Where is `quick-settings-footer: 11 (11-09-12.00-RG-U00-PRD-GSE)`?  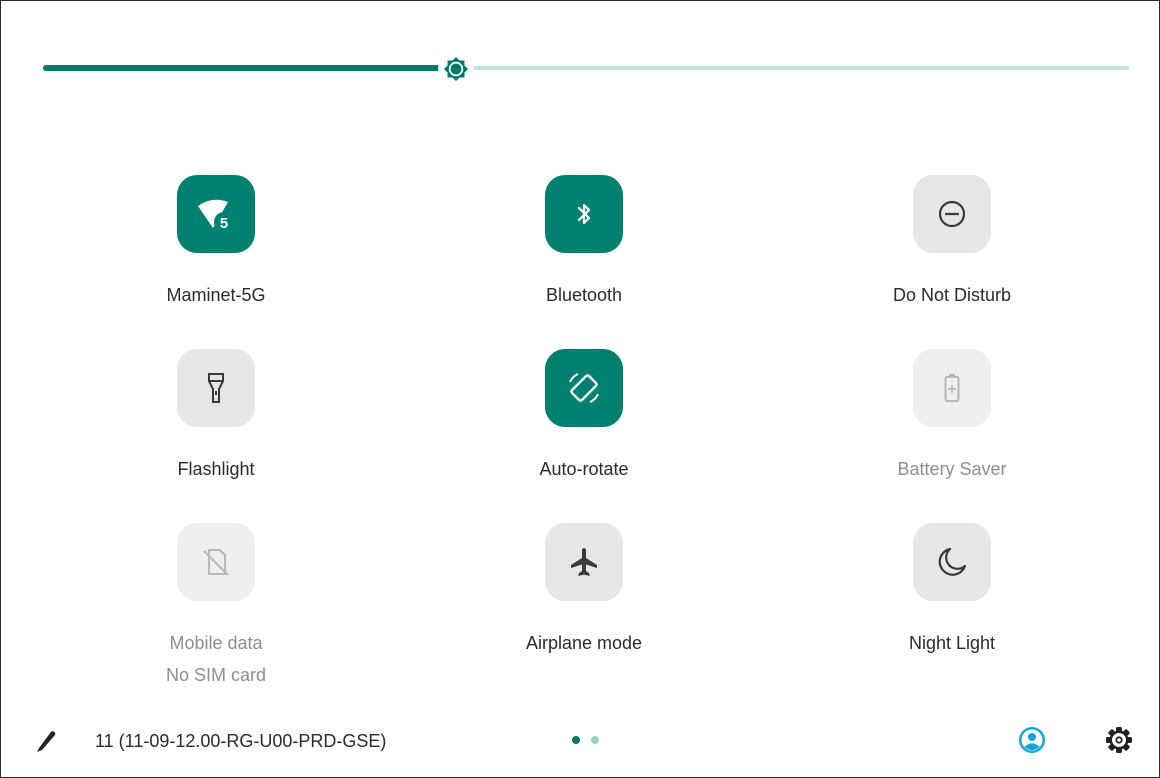 quick-settings-footer: 11 (11-09-12.00-RG-U00-PRD-GSE) is located at coordinates (580, 739).